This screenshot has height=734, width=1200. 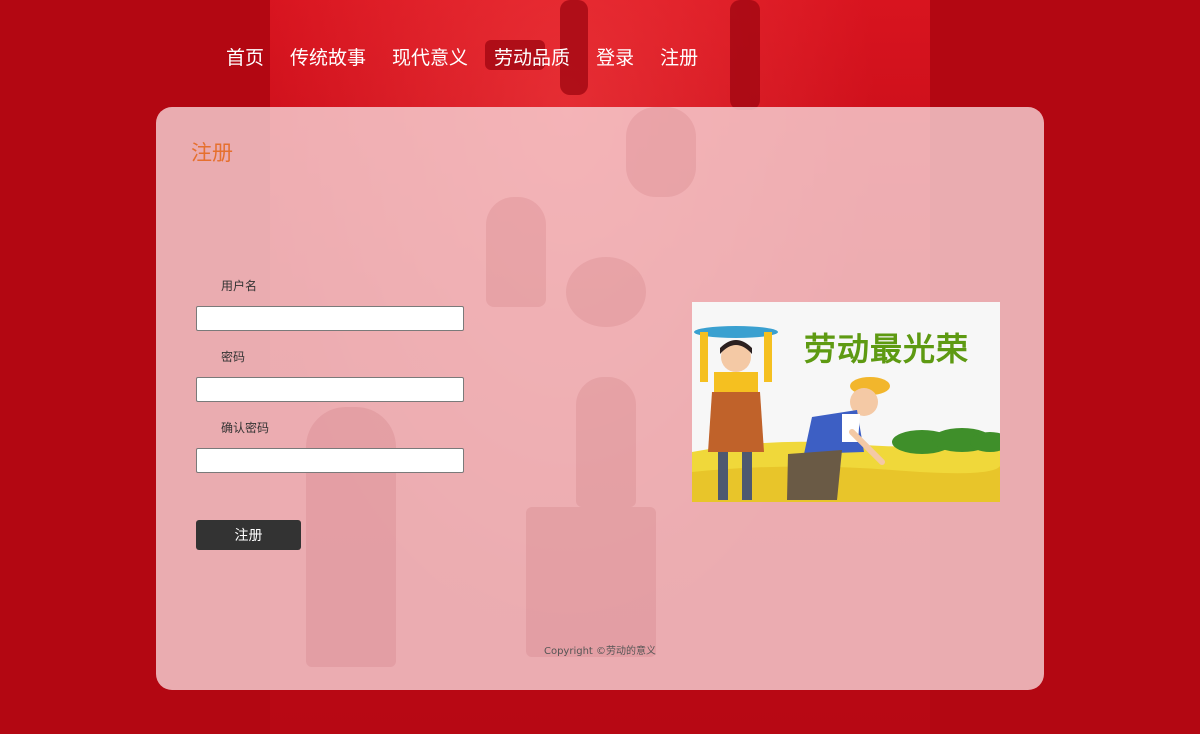 What do you see at coordinates (846, 402) in the screenshot?
I see `labor-illustration: 劳动最光荣` at bounding box center [846, 402].